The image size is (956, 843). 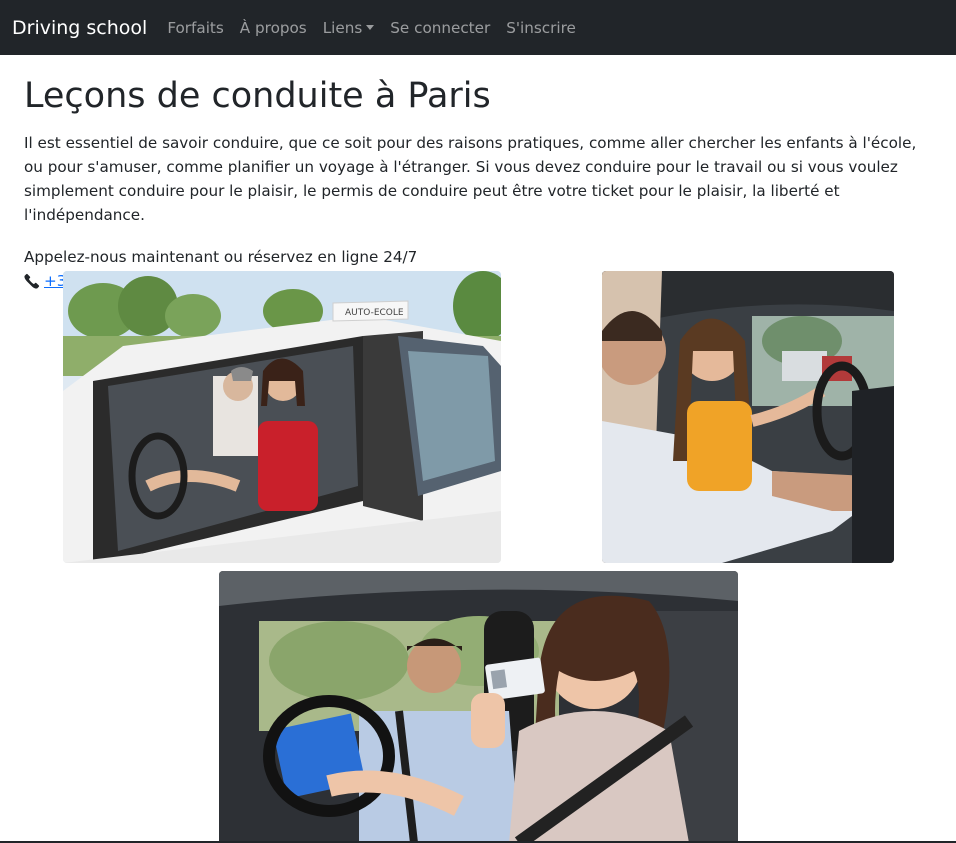 I want to click on phone-icon, so click(x=32, y=281).